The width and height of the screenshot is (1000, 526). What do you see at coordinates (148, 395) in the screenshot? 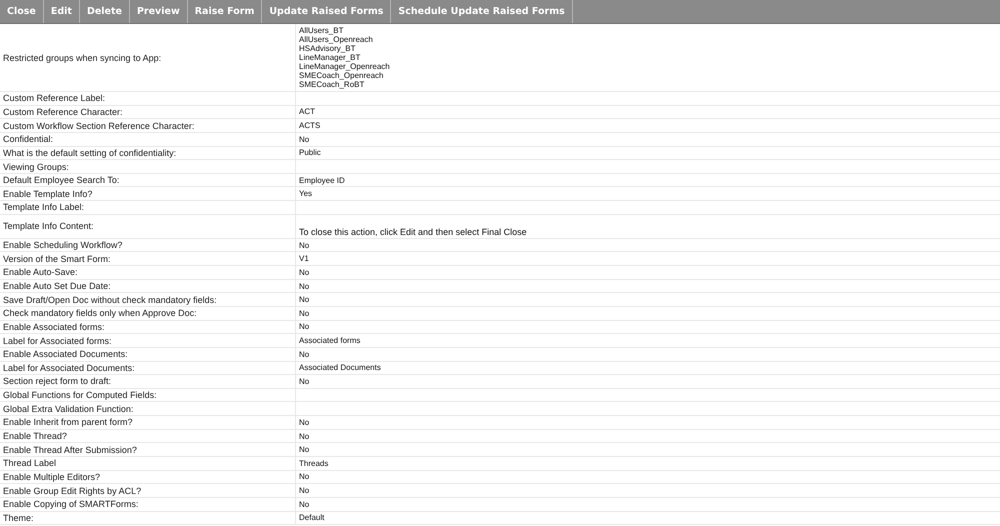
I see `label-cell: Global Functions for Computed Fields:` at bounding box center [148, 395].